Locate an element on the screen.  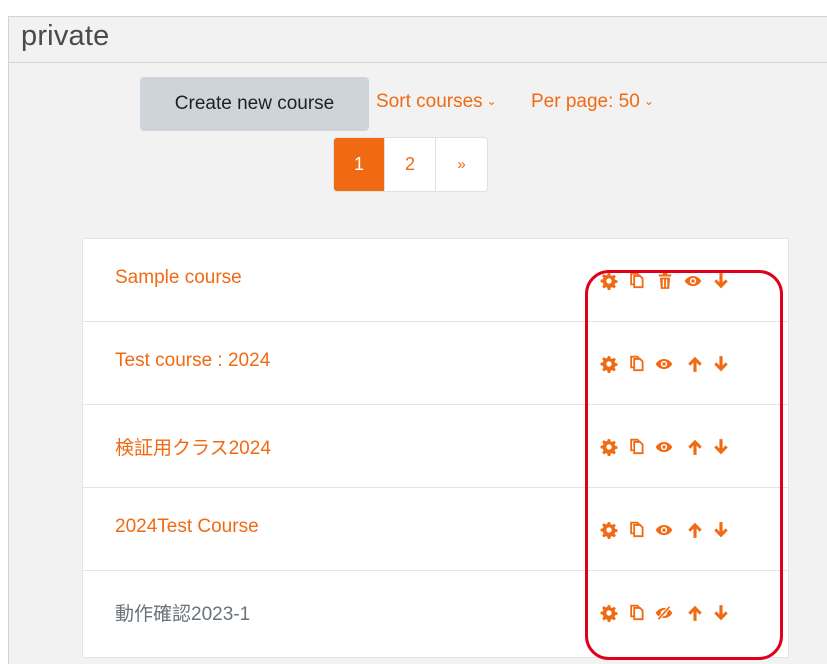
page-link-2: 2 is located at coordinates (410, 164).